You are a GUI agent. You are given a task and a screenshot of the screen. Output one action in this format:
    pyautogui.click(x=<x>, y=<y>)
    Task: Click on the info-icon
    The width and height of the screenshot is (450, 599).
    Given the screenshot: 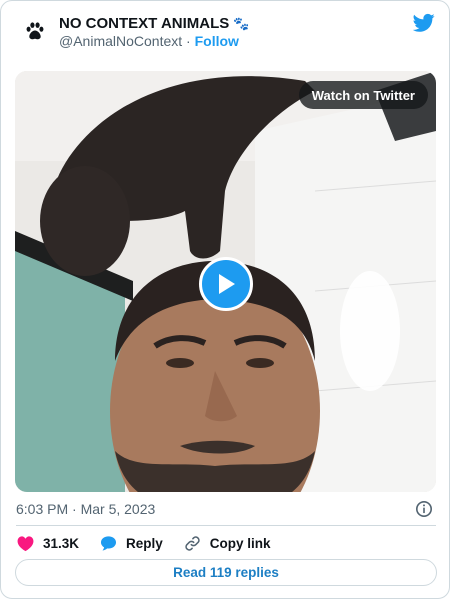 What is the action you would take?
    pyautogui.click(x=424, y=509)
    